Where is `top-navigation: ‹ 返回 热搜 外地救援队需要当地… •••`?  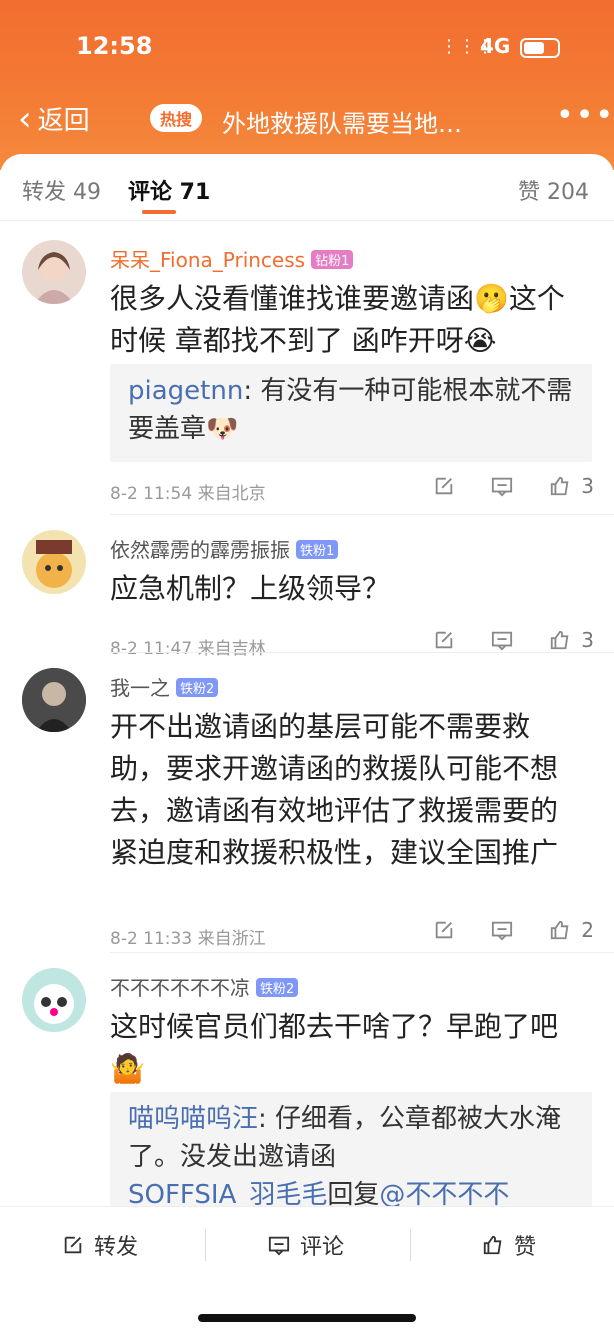
top-navigation: ‹ 返回 热搜 外地救援队需要当地… ••• is located at coordinates (307, 120).